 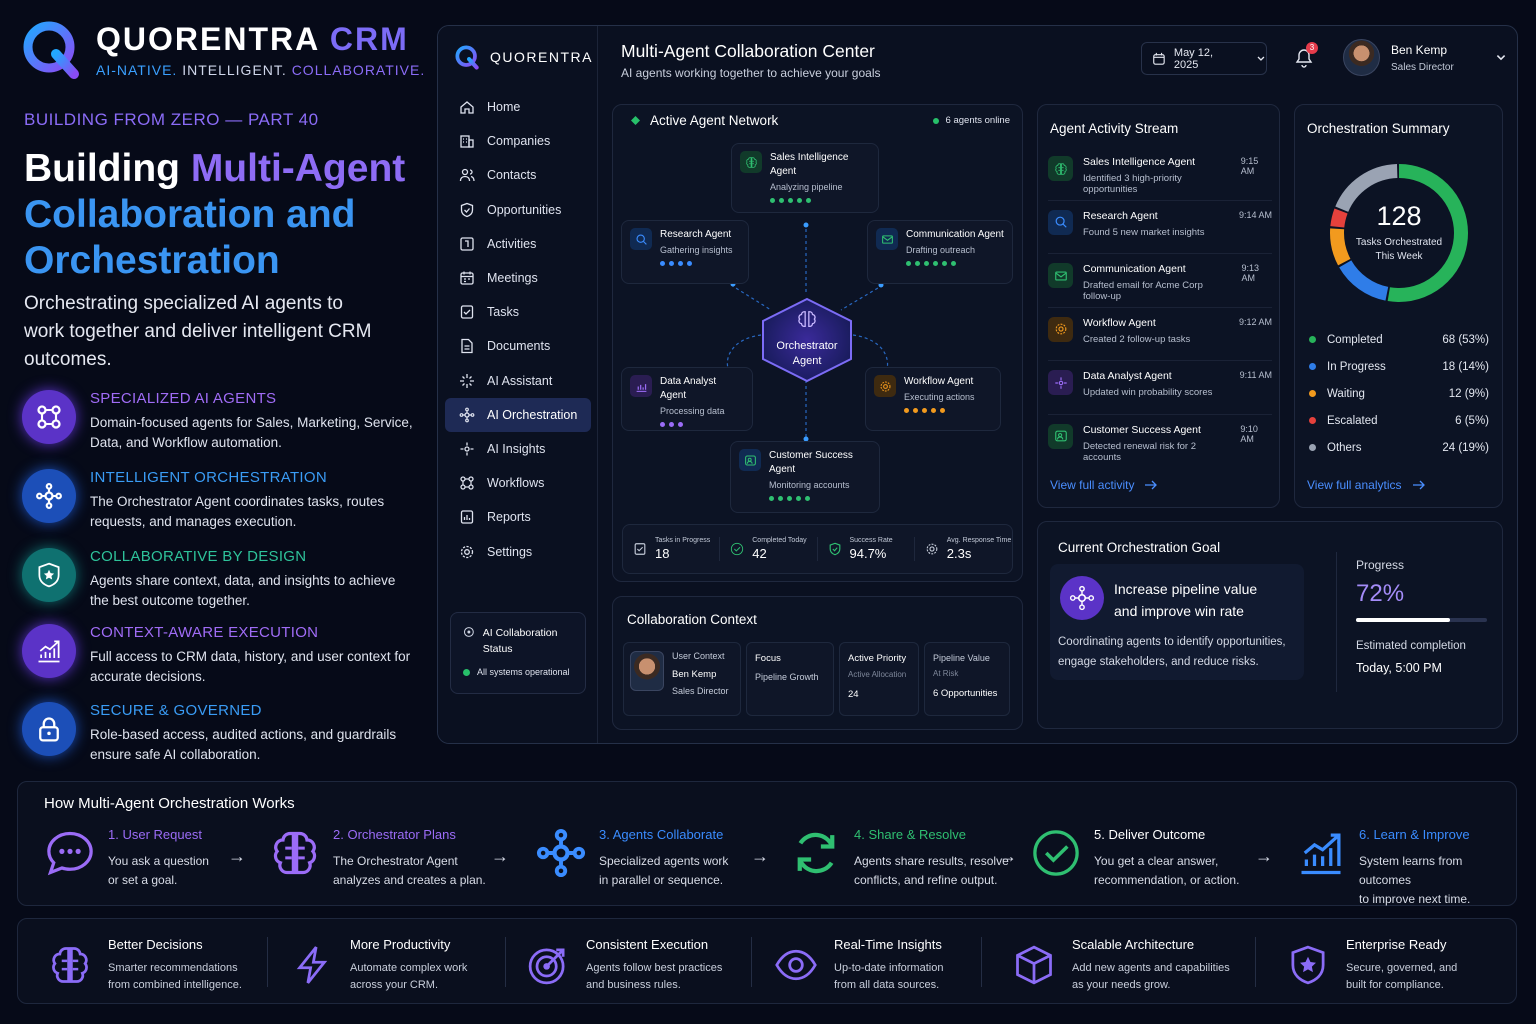 I want to click on step-title: 1. User Request, so click(x=155, y=834).